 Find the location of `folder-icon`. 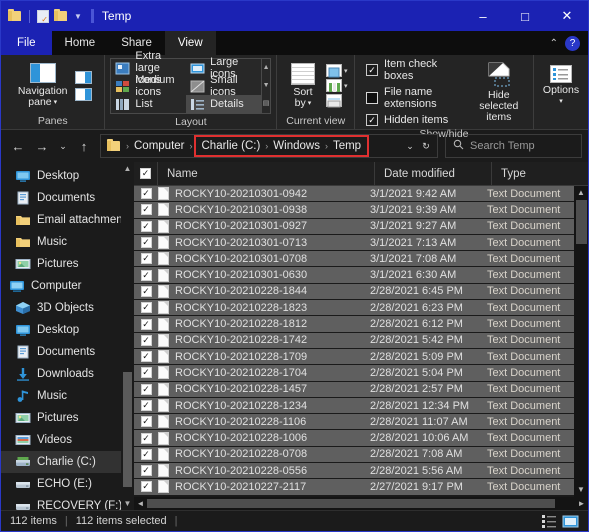

folder-icon is located at coordinates (16, 16).